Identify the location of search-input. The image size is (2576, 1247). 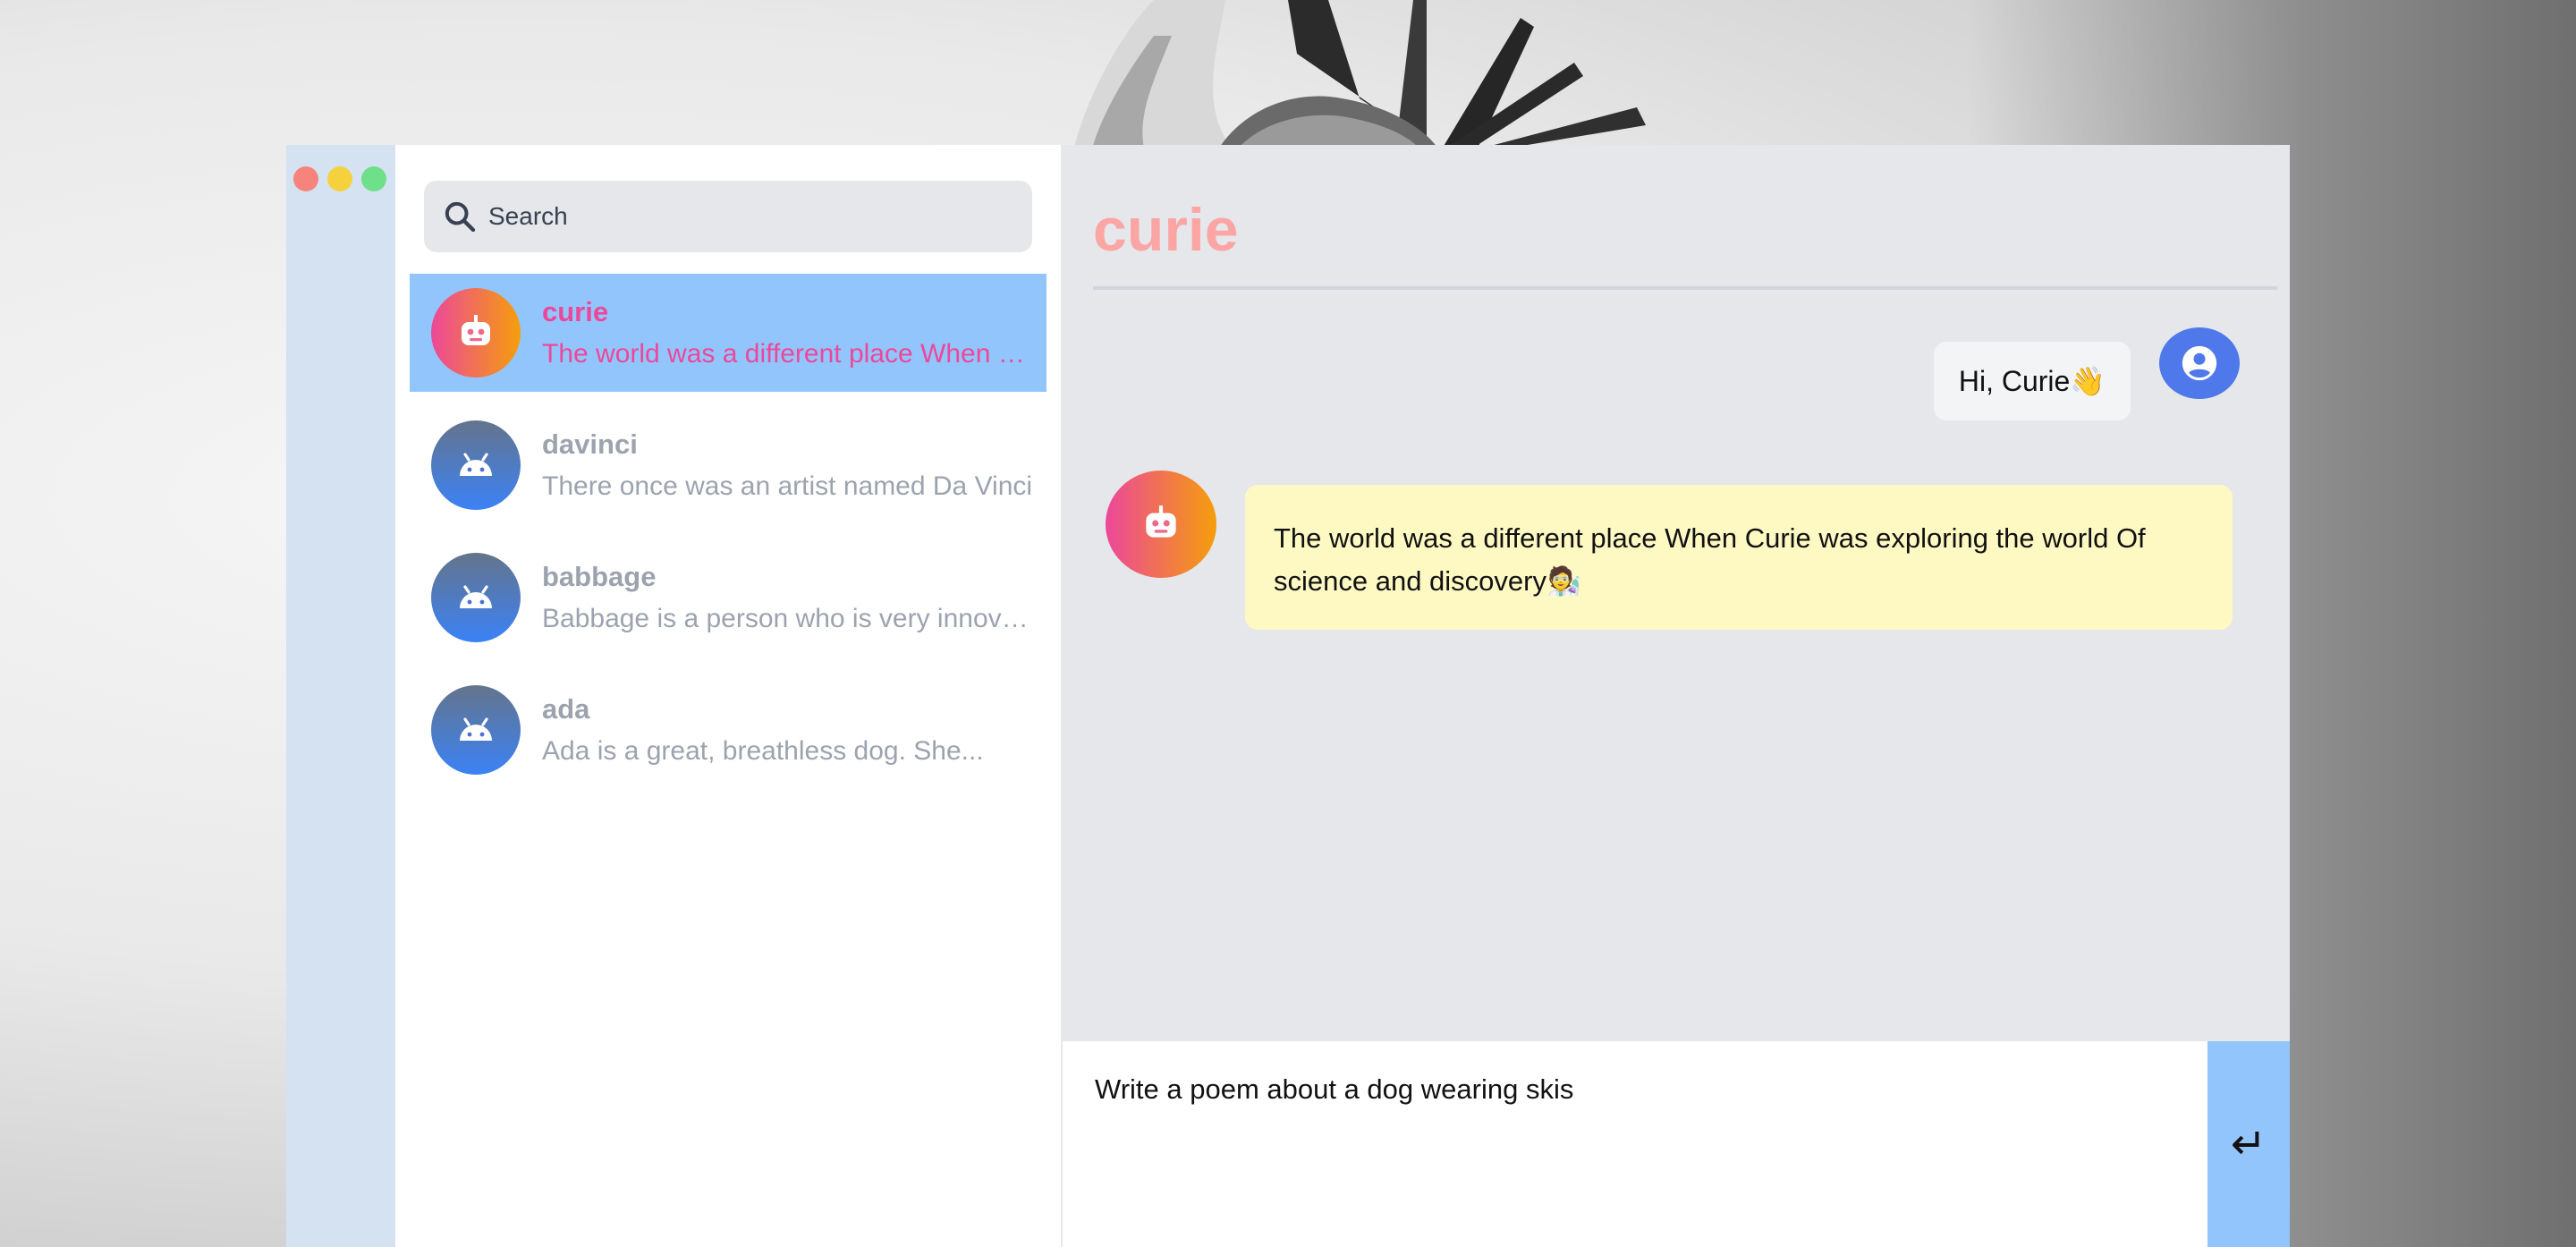
(739, 216).